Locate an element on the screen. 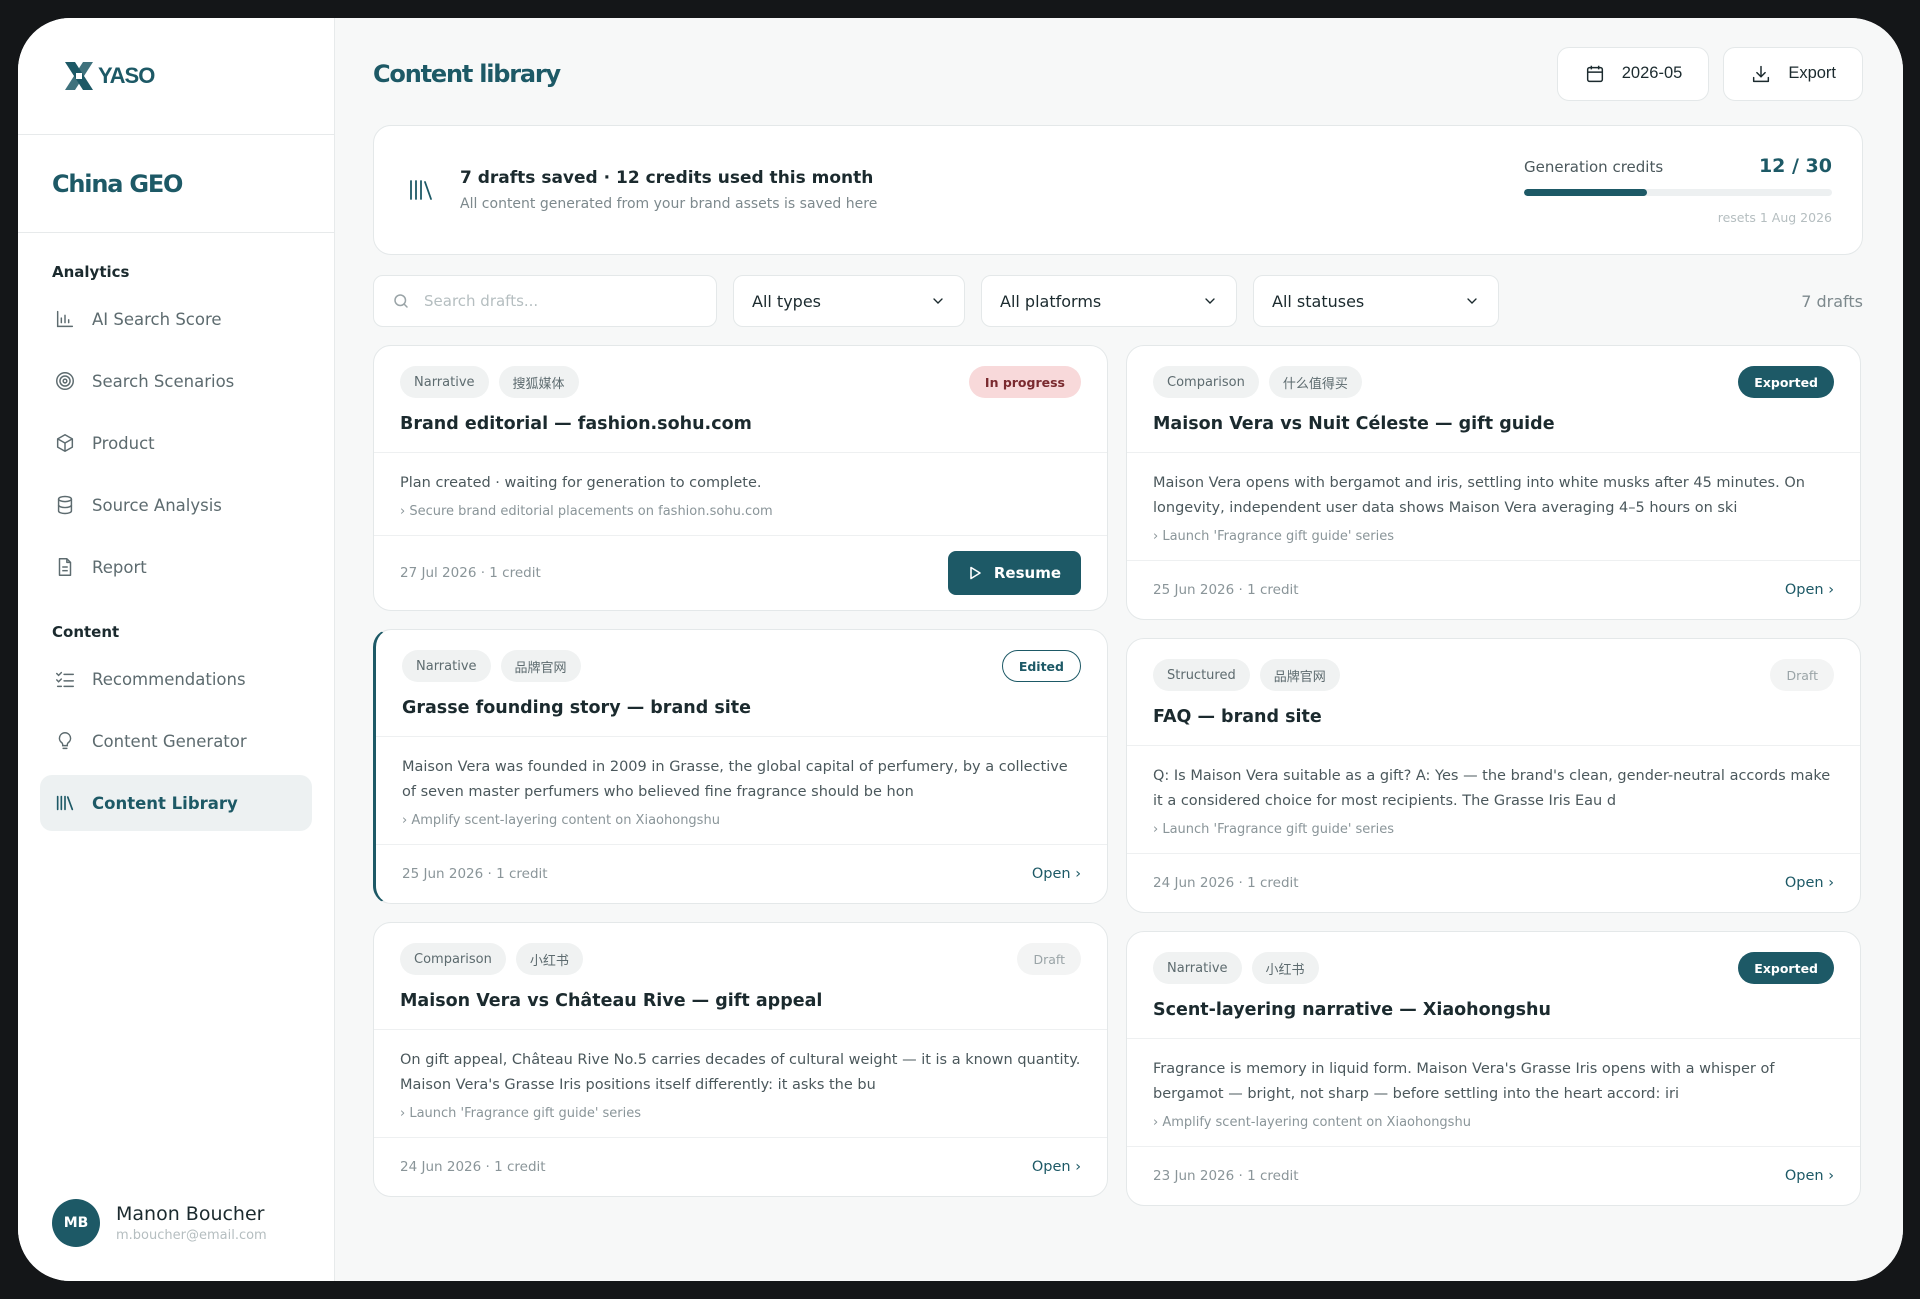 This screenshot has height=1299, width=1920. sidebar-item-search-scenarios: Search Scenarios is located at coordinates (176, 381).